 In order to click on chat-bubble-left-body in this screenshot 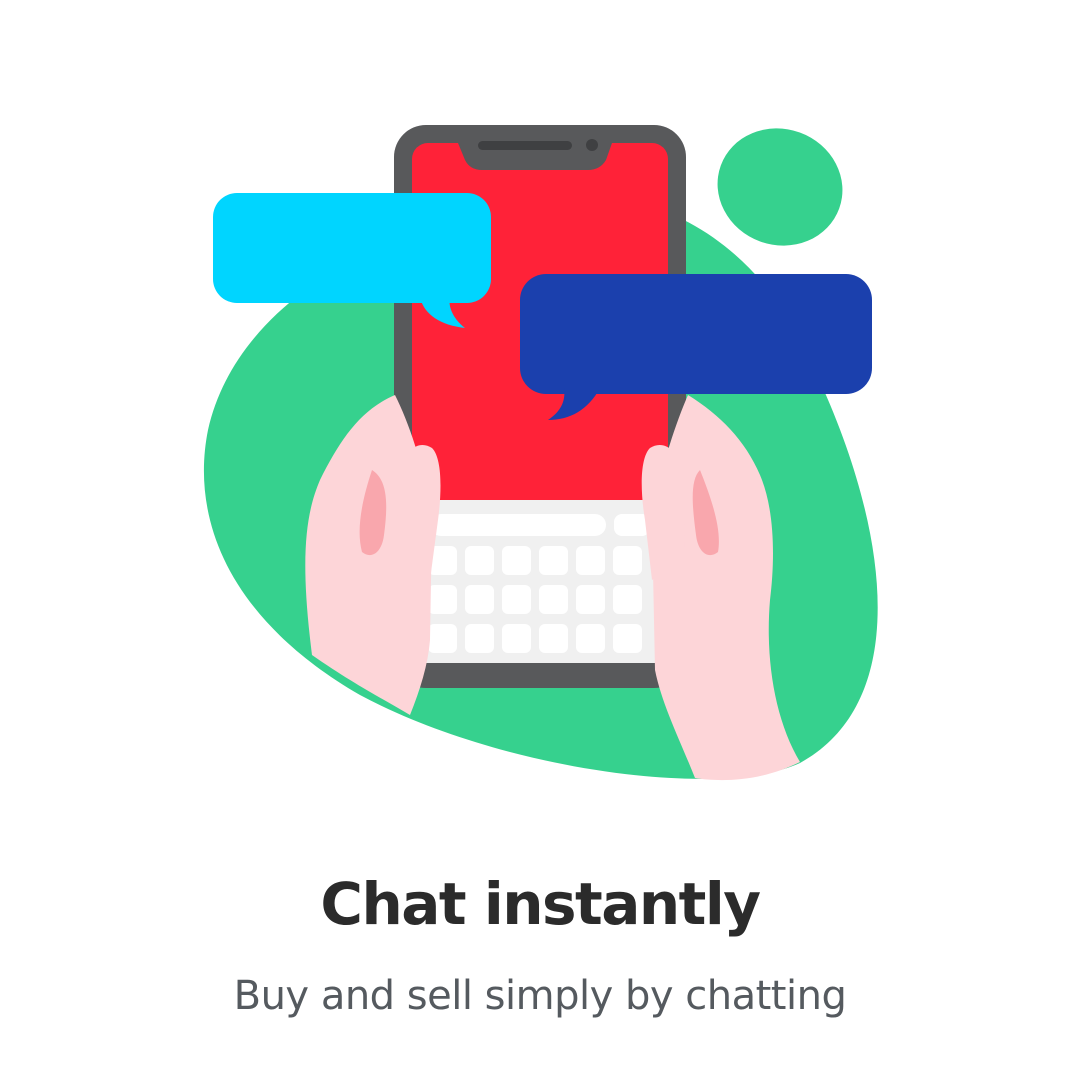, I will do `click(352, 248)`.